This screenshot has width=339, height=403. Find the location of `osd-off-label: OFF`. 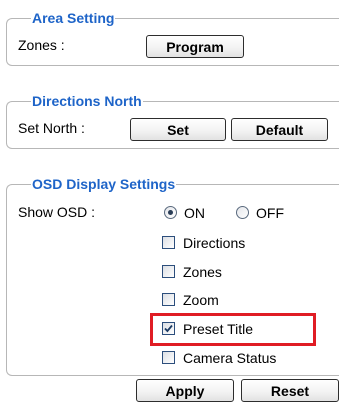

osd-off-label: OFF is located at coordinates (270, 213).